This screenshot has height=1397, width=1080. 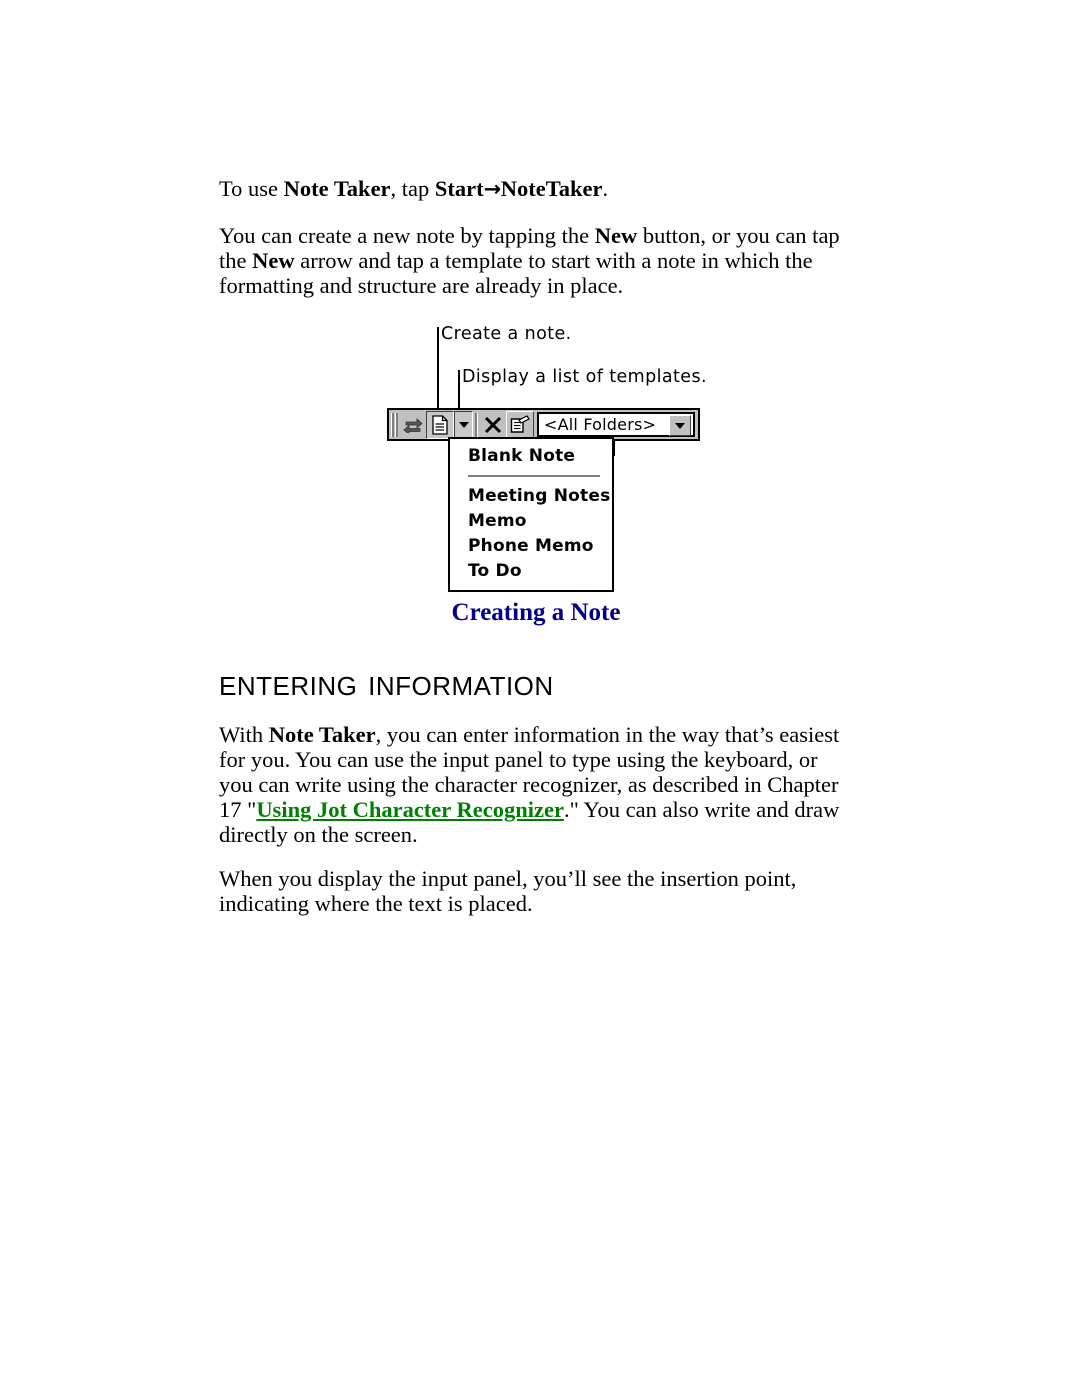 What do you see at coordinates (531, 546) in the screenshot?
I see `menu-item-phone-memo: Phone Memo` at bounding box center [531, 546].